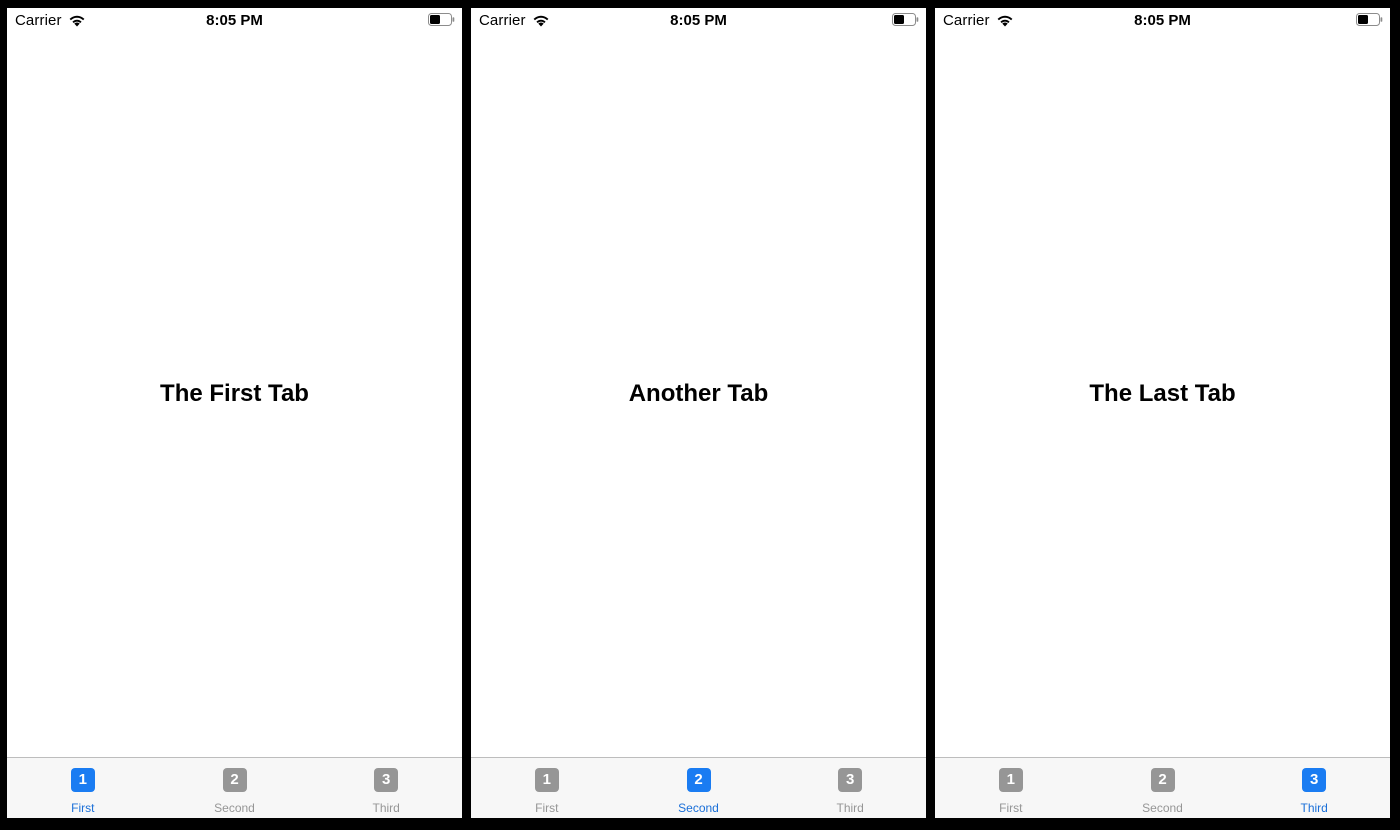 This screenshot has height=830, width=1400. I want to click on screen-title: The Last Tab, so click(1162, 393).